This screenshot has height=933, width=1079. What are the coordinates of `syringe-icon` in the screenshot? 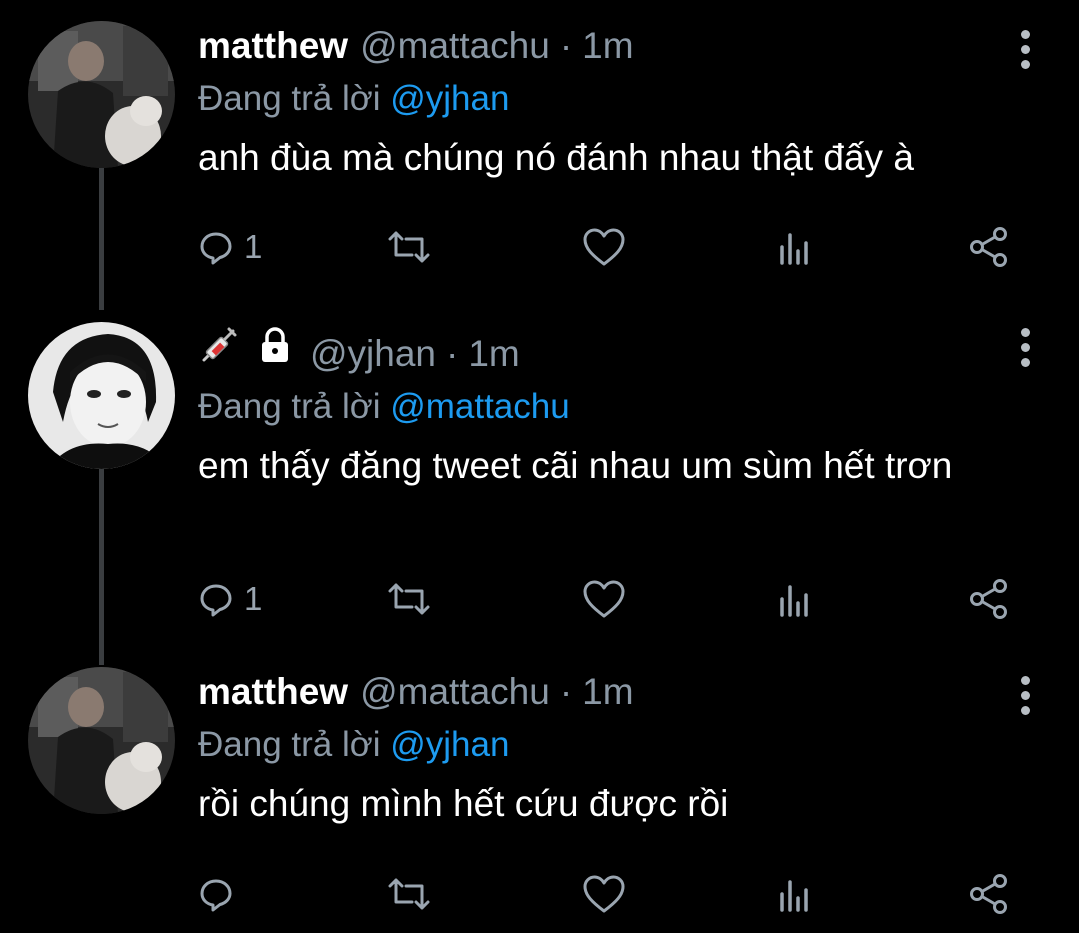 It's located at (219, 345).